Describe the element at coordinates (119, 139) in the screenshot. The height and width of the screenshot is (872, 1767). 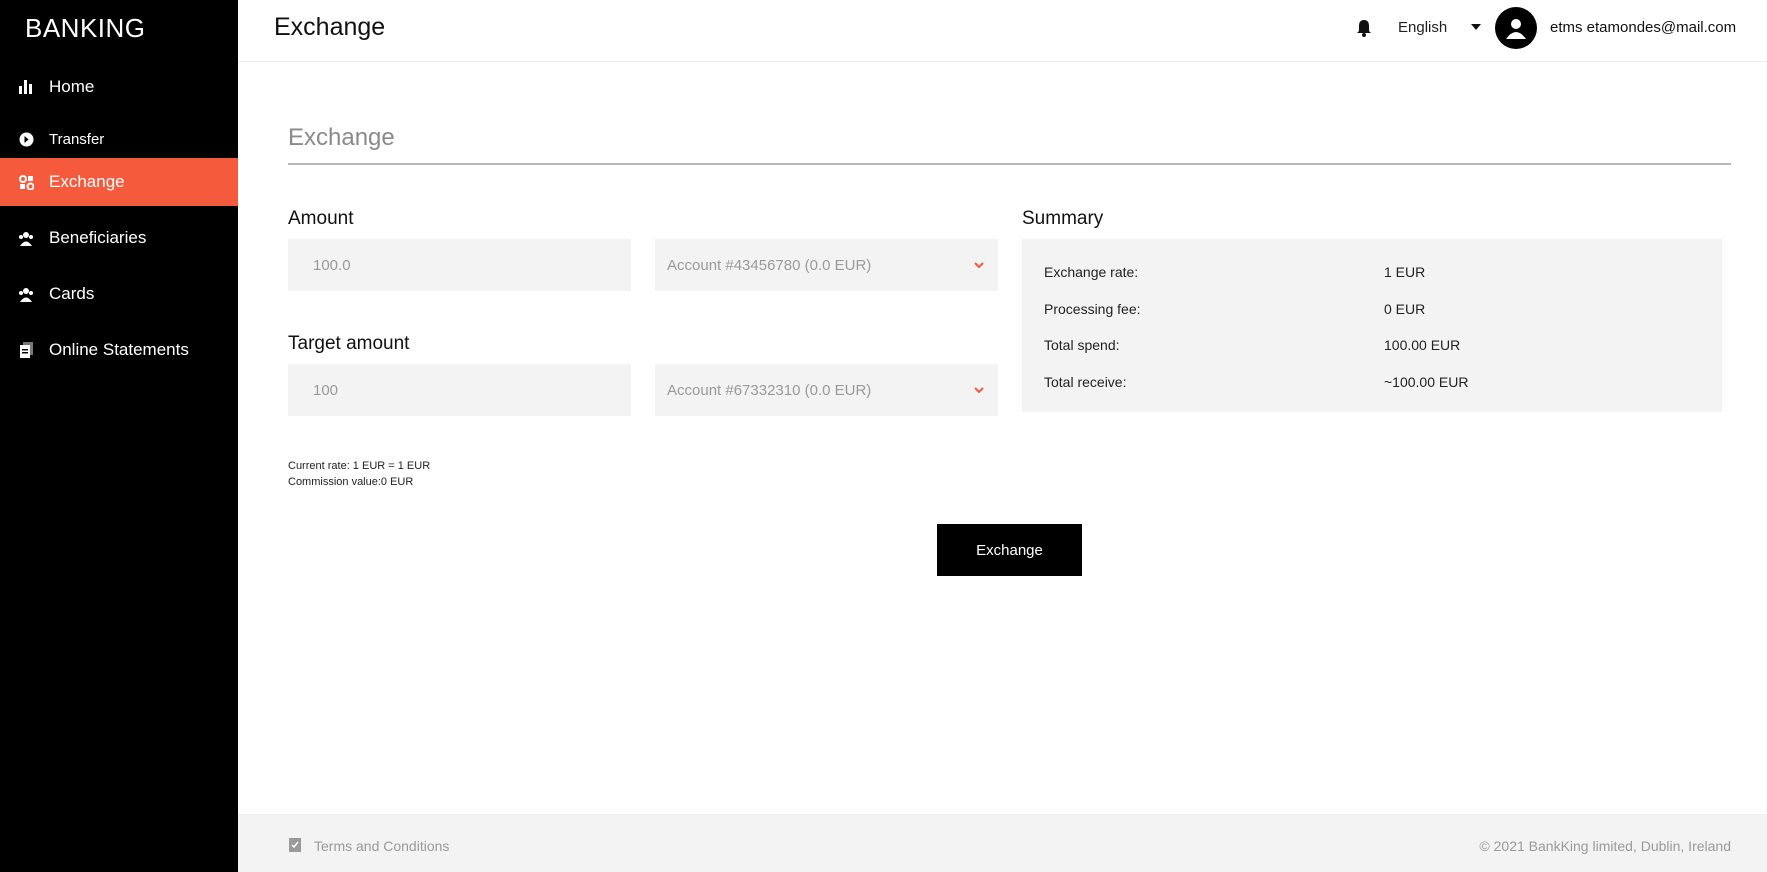
I see `sidebar-item-transfer: Transfer` at that location.